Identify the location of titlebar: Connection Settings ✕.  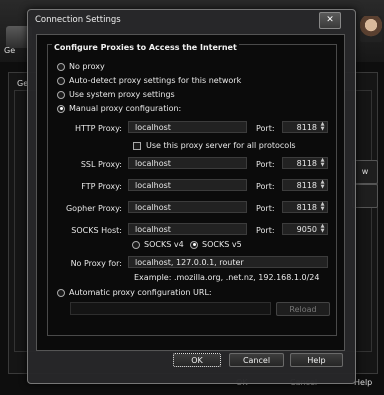
(191, 20).